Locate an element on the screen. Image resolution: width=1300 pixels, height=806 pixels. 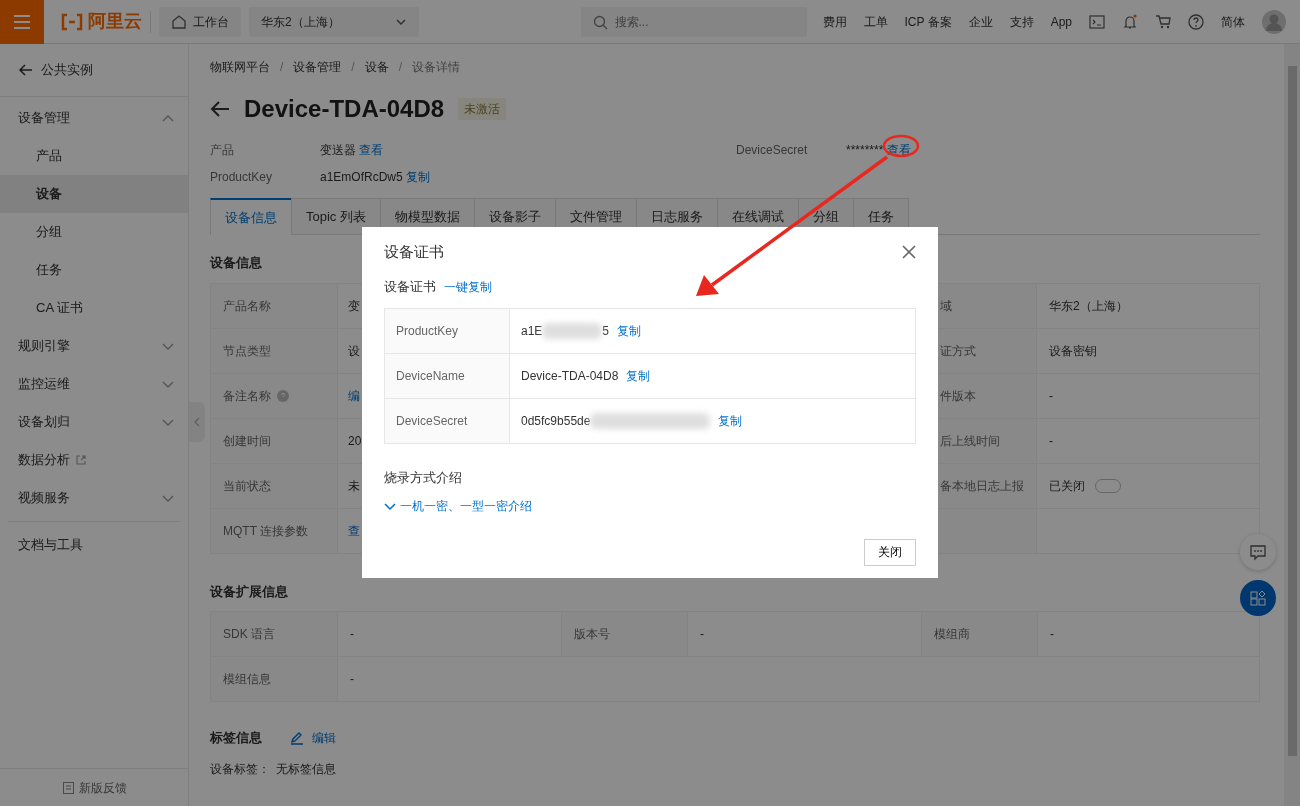
back-arrow-icon is located at coordinates (220, 109).